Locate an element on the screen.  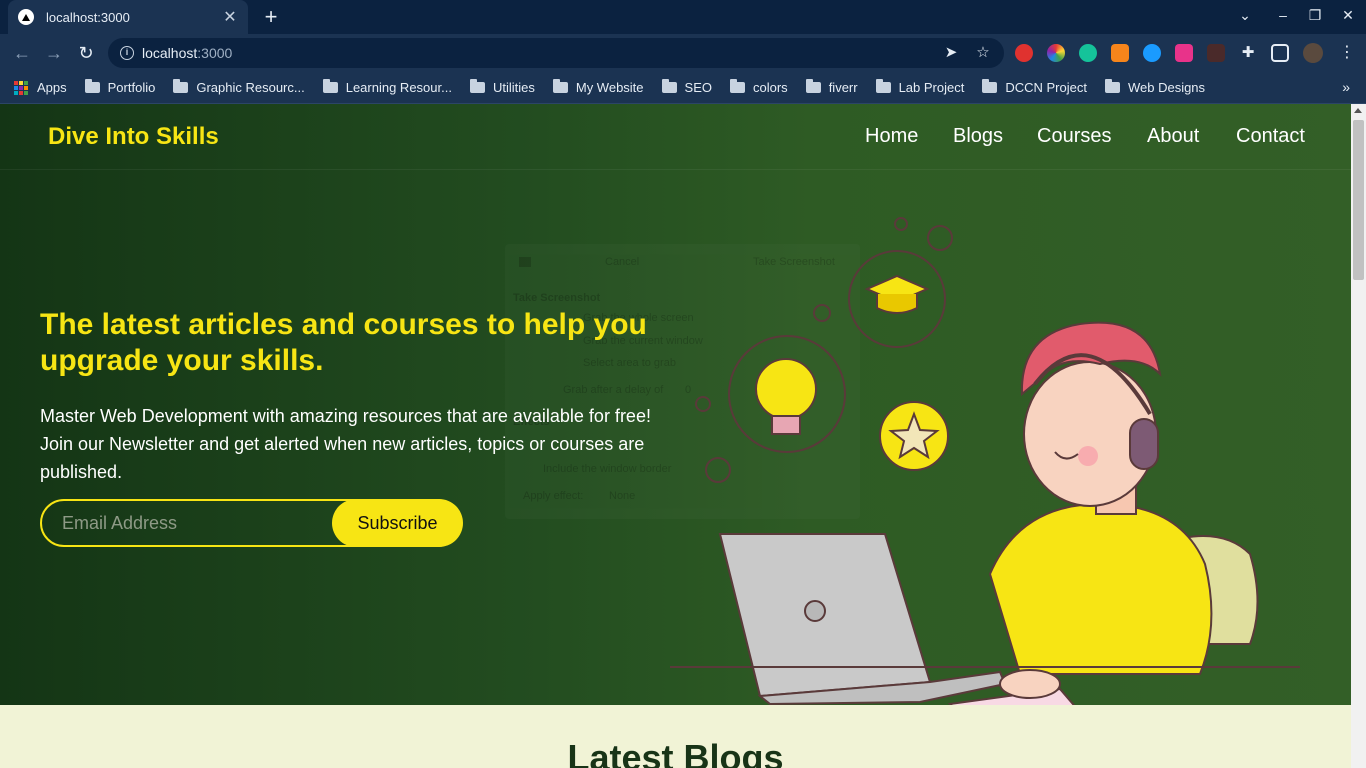
extension-k-icon is located at coordinates (1216, 53).